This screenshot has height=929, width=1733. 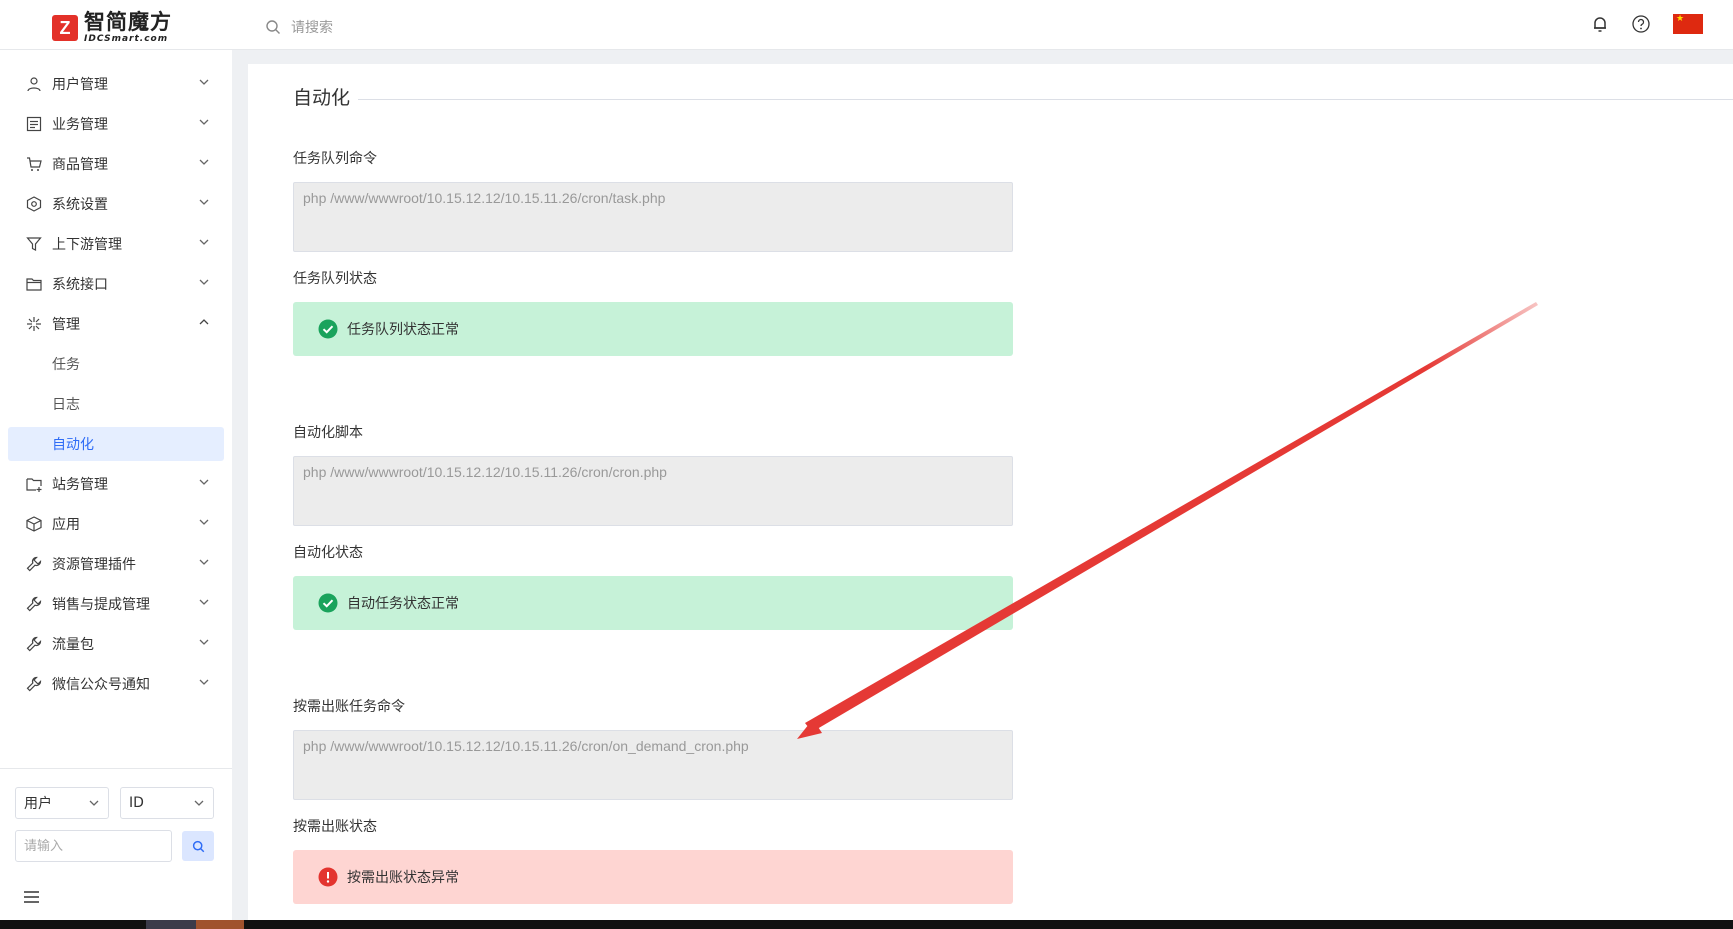 I want to click on status-text: 任务队列状态正常, so click(x=403, y=330).